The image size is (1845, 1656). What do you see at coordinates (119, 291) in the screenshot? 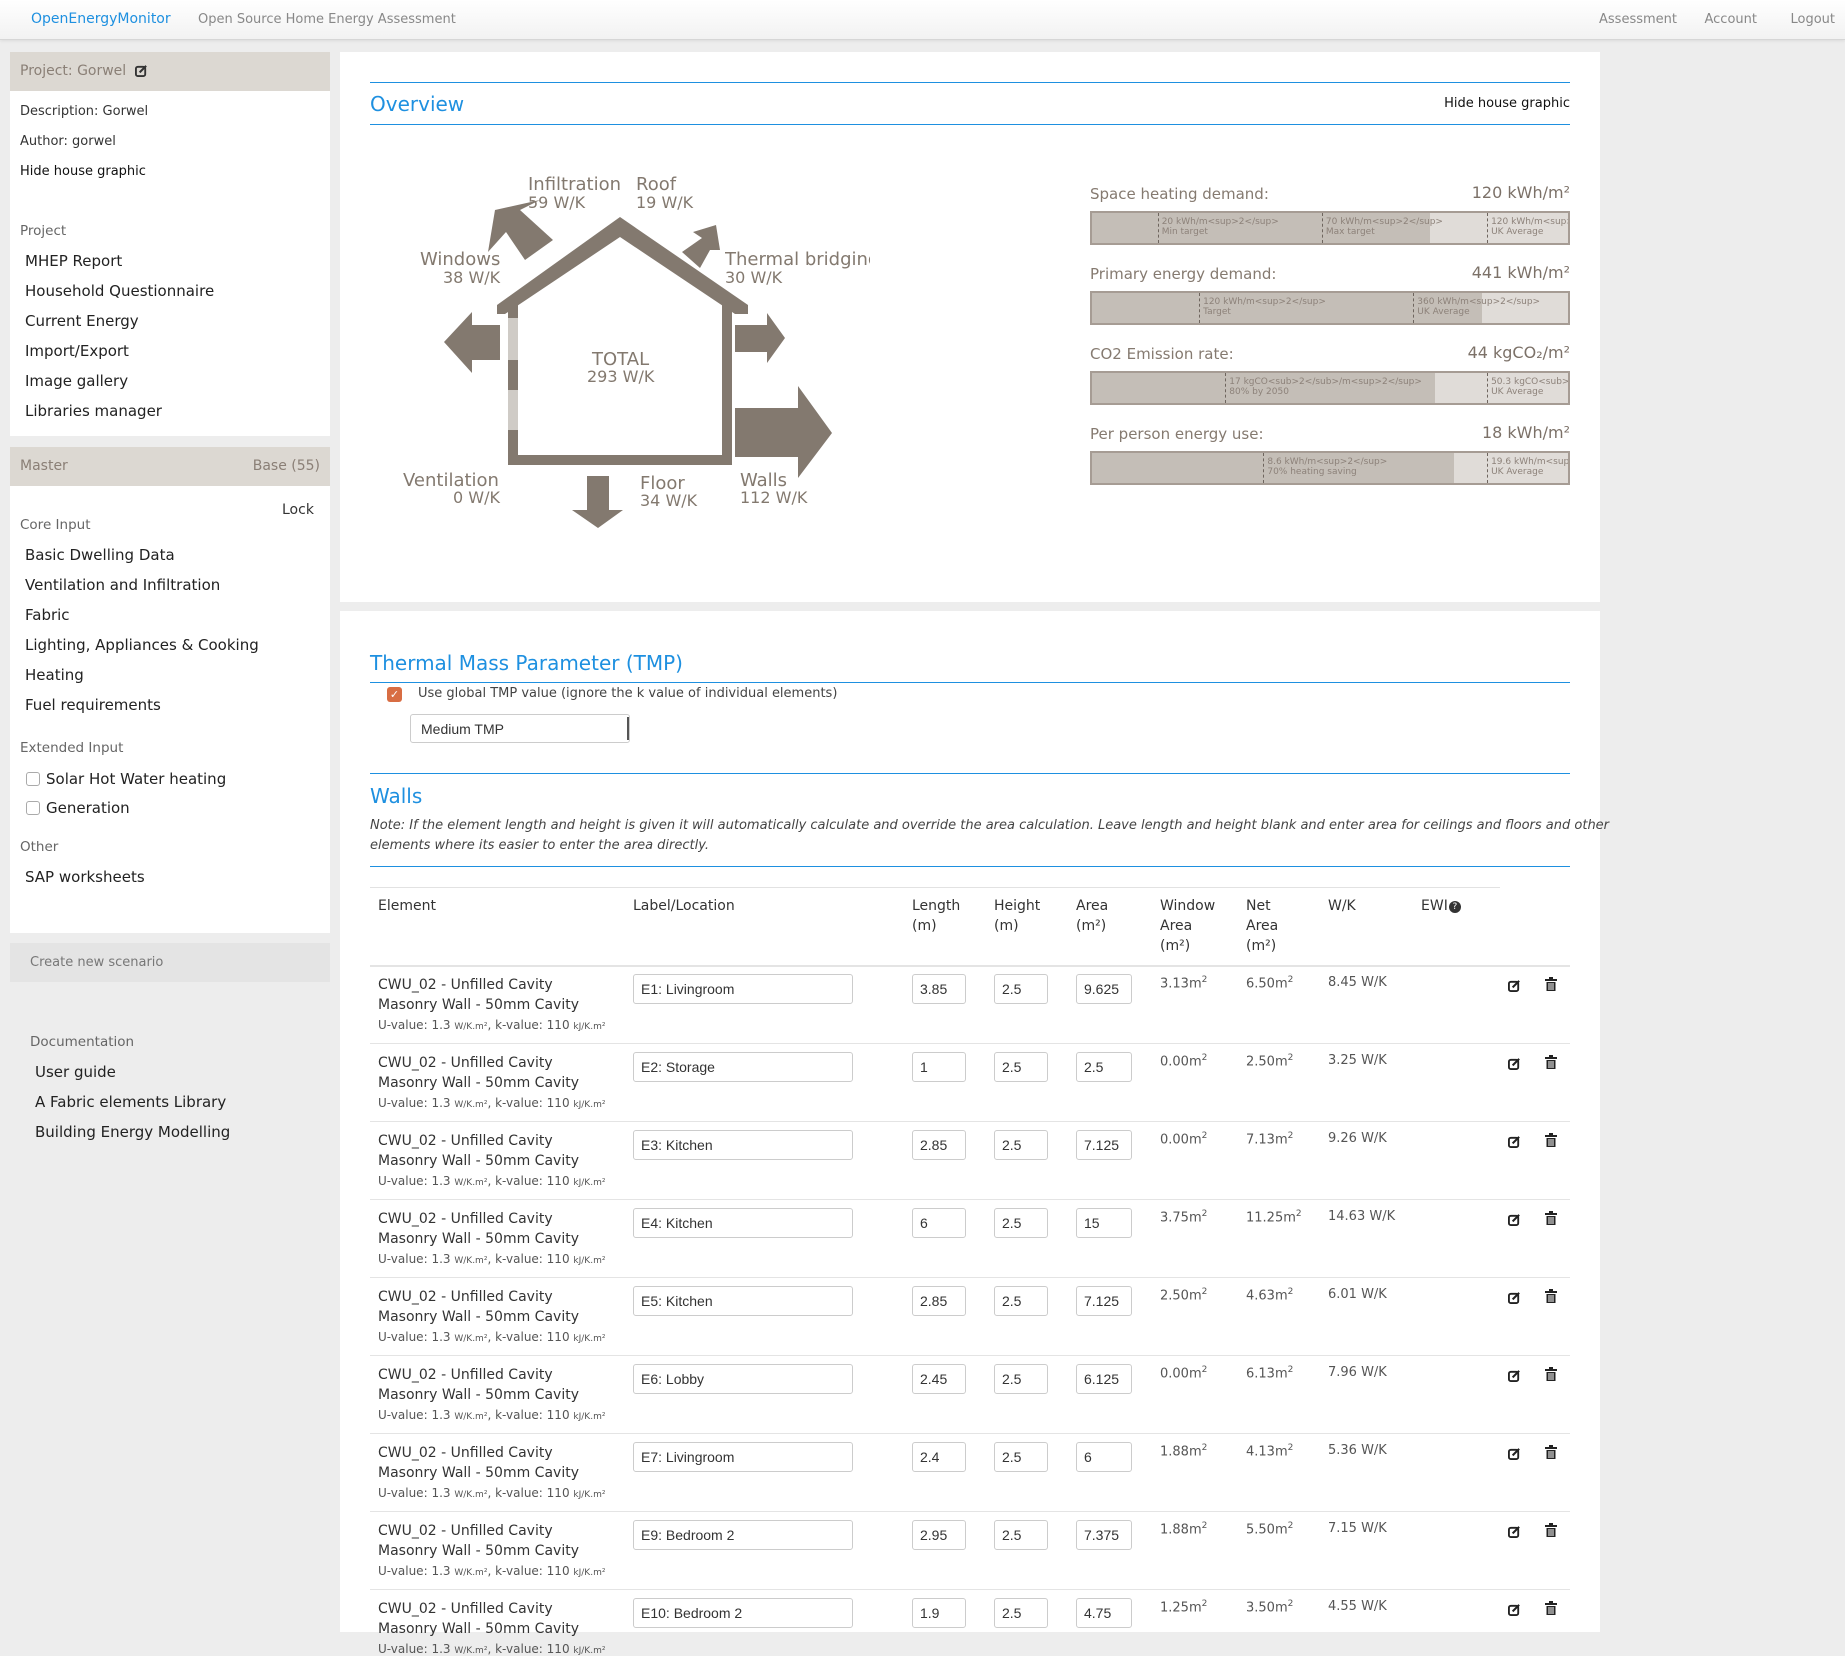
I see `sidebar-item-household-questionnaire: Household Questionnaire` at bounding box center [119, 291].